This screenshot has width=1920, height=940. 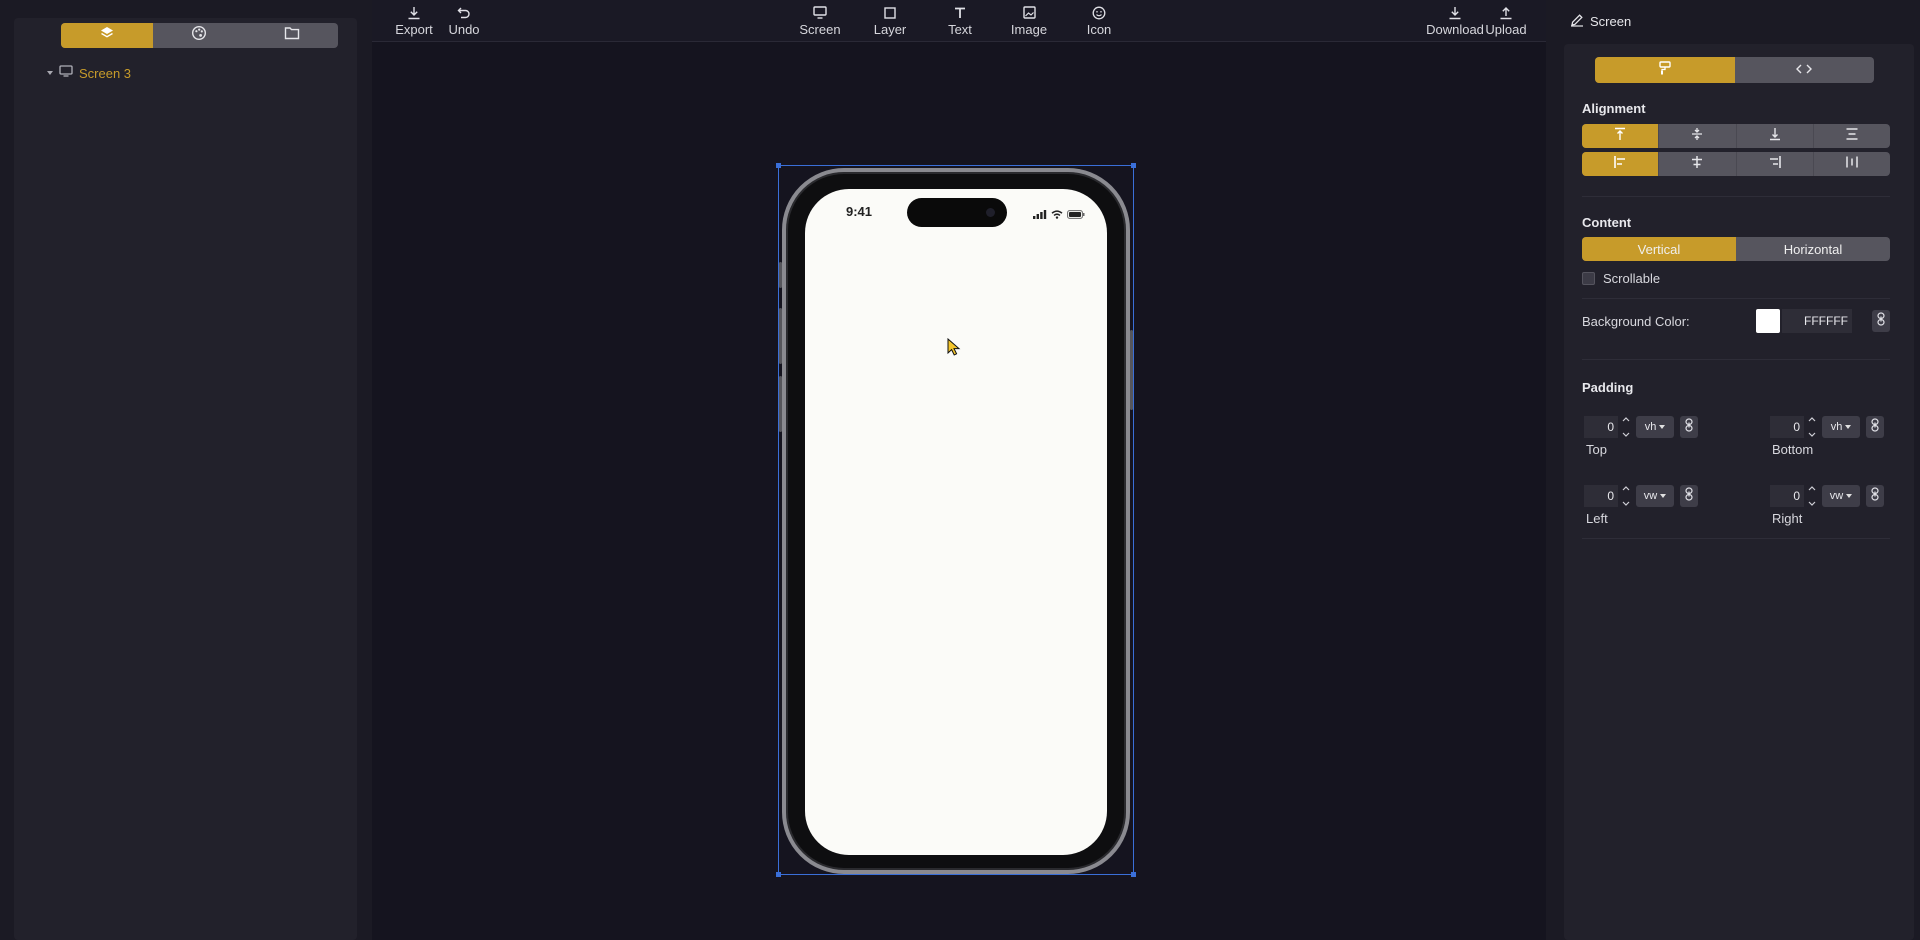 What do you see at coordinates (1813, 249) in the screenshot?
I see `content-horizontal-option: Horizontal` at bounding box center [1813, 249].